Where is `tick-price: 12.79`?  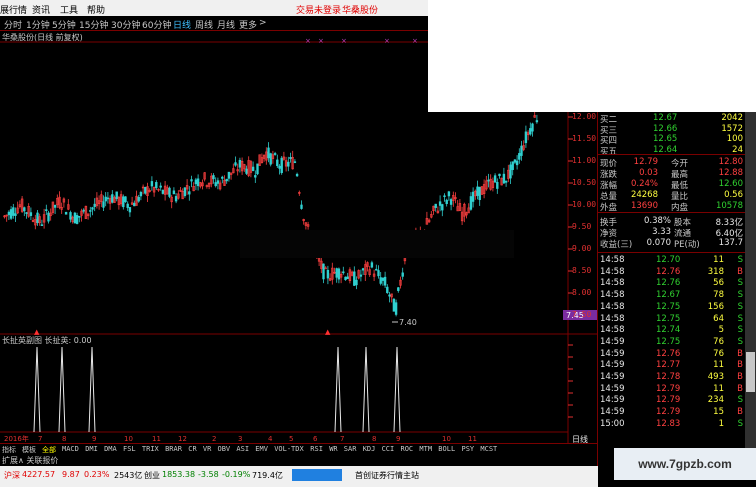 tick-price: 12.79 is located at coordinates (668, 412).